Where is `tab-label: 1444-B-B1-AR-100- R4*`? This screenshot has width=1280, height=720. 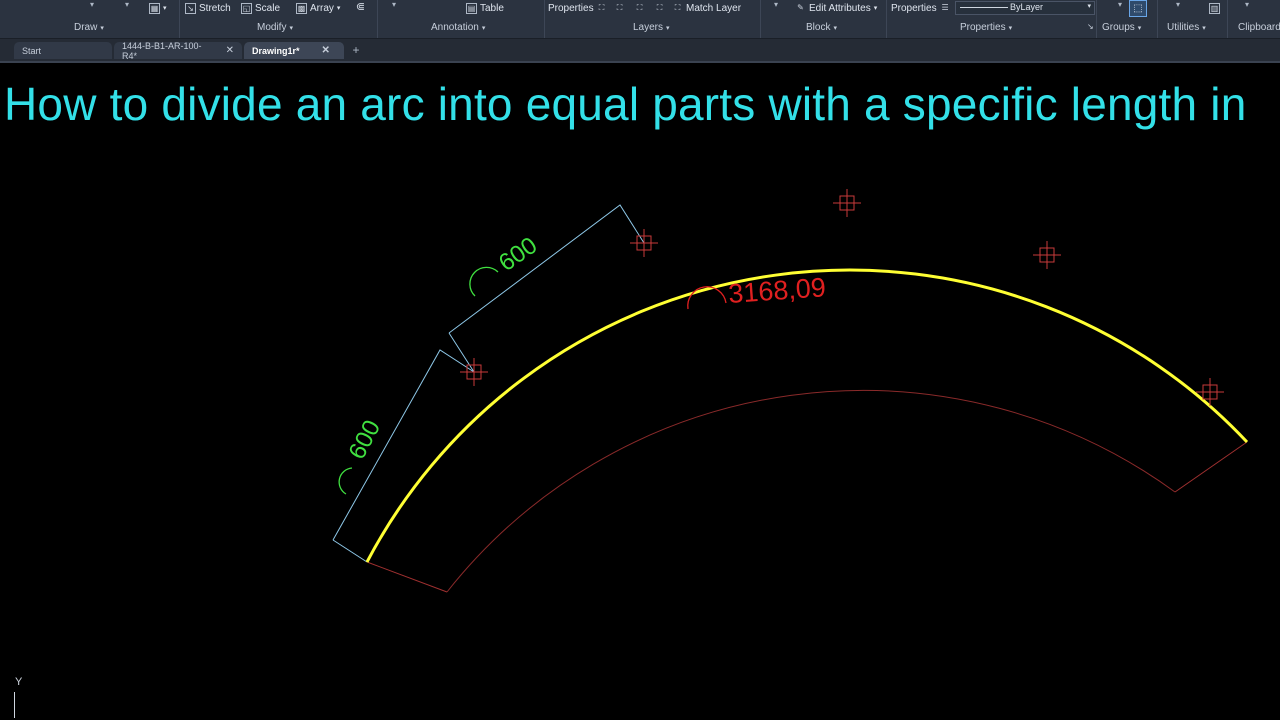
tab-label: 1444-B-B1-AR-100- R4* is located at coordinates (162, 50).